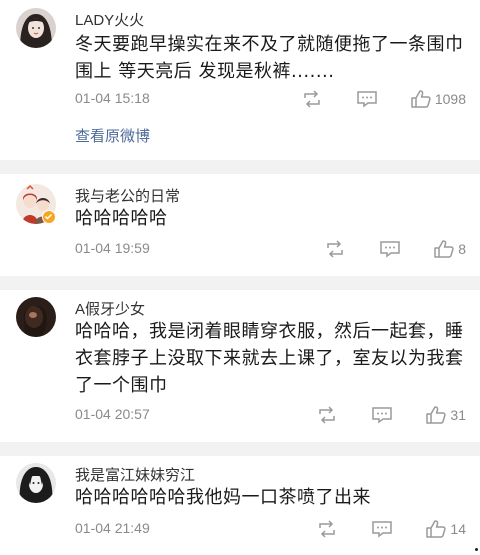  I want to click on view-original-post-link: 查看原微博, so click(112, 135).